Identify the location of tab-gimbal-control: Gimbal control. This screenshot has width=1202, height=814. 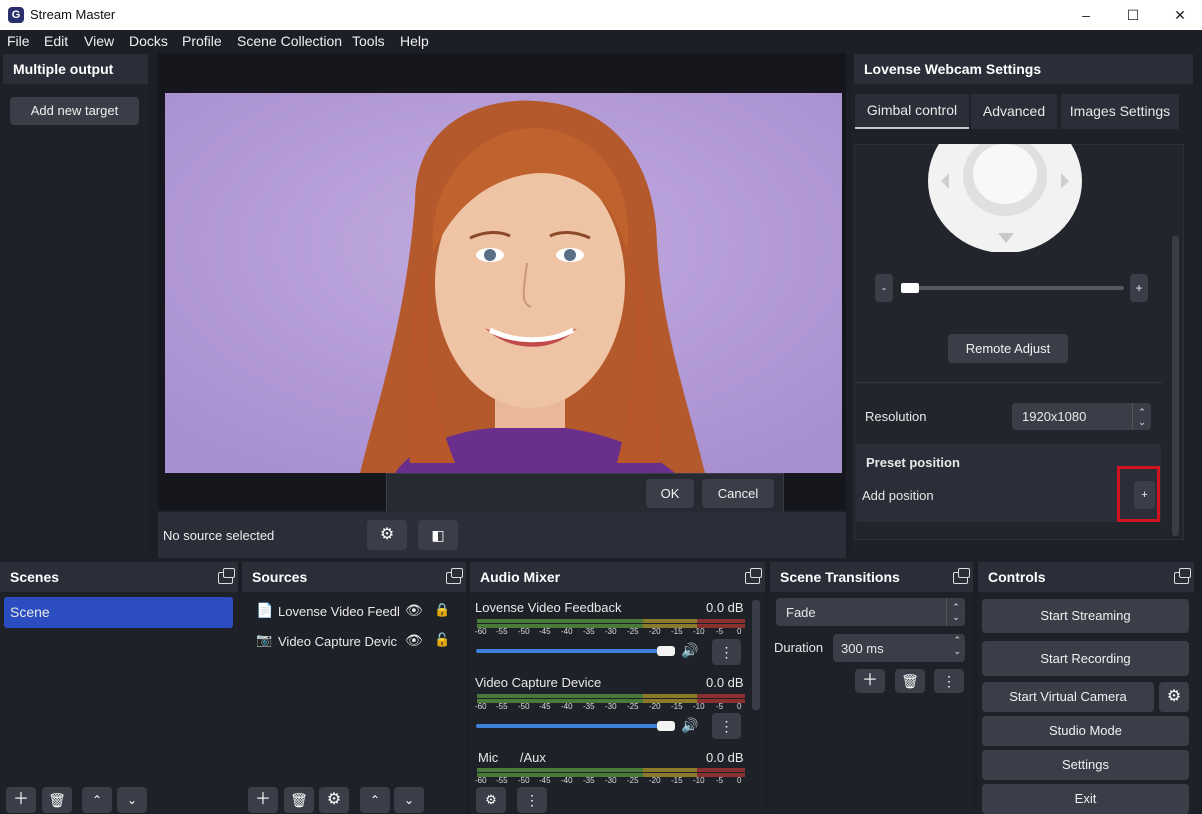
(912, 111).